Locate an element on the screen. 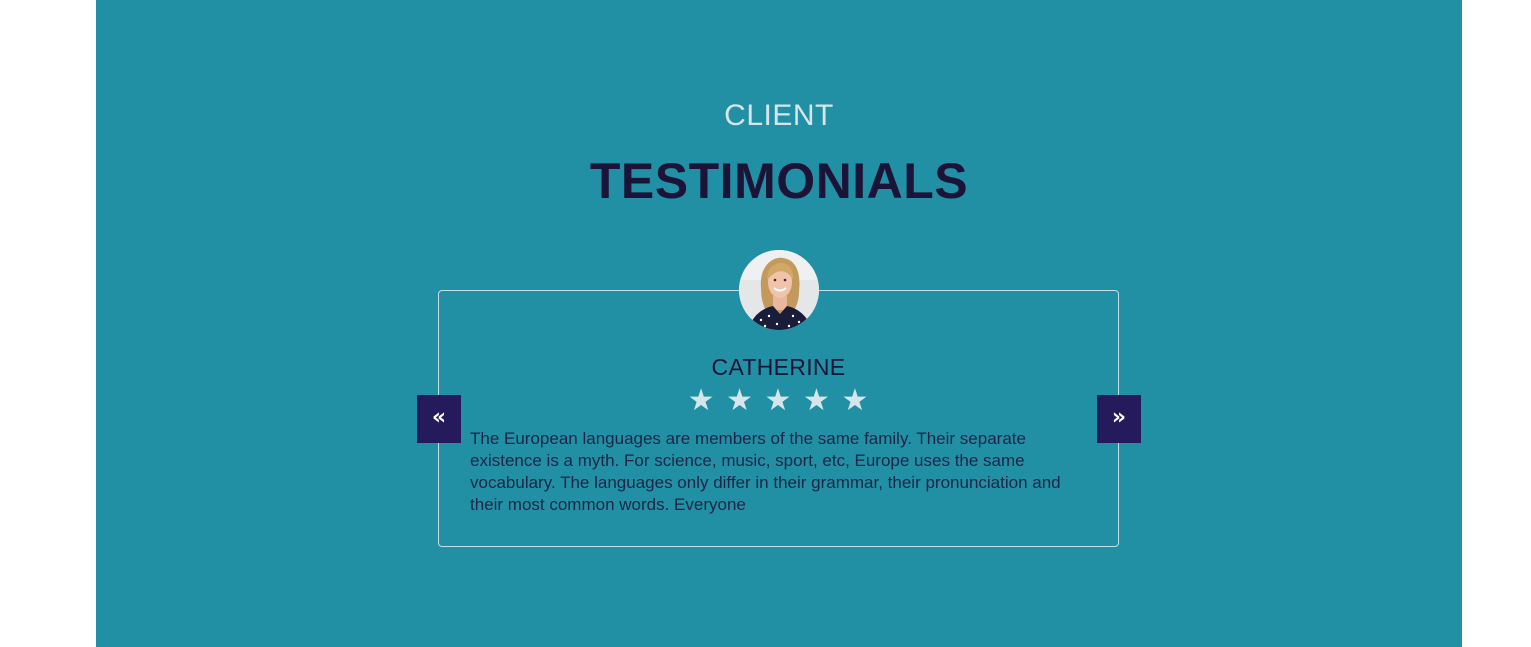 This screenshot has width=1531, height=647. double-chevron-left-icon: « is located at coordinates (439, 417).